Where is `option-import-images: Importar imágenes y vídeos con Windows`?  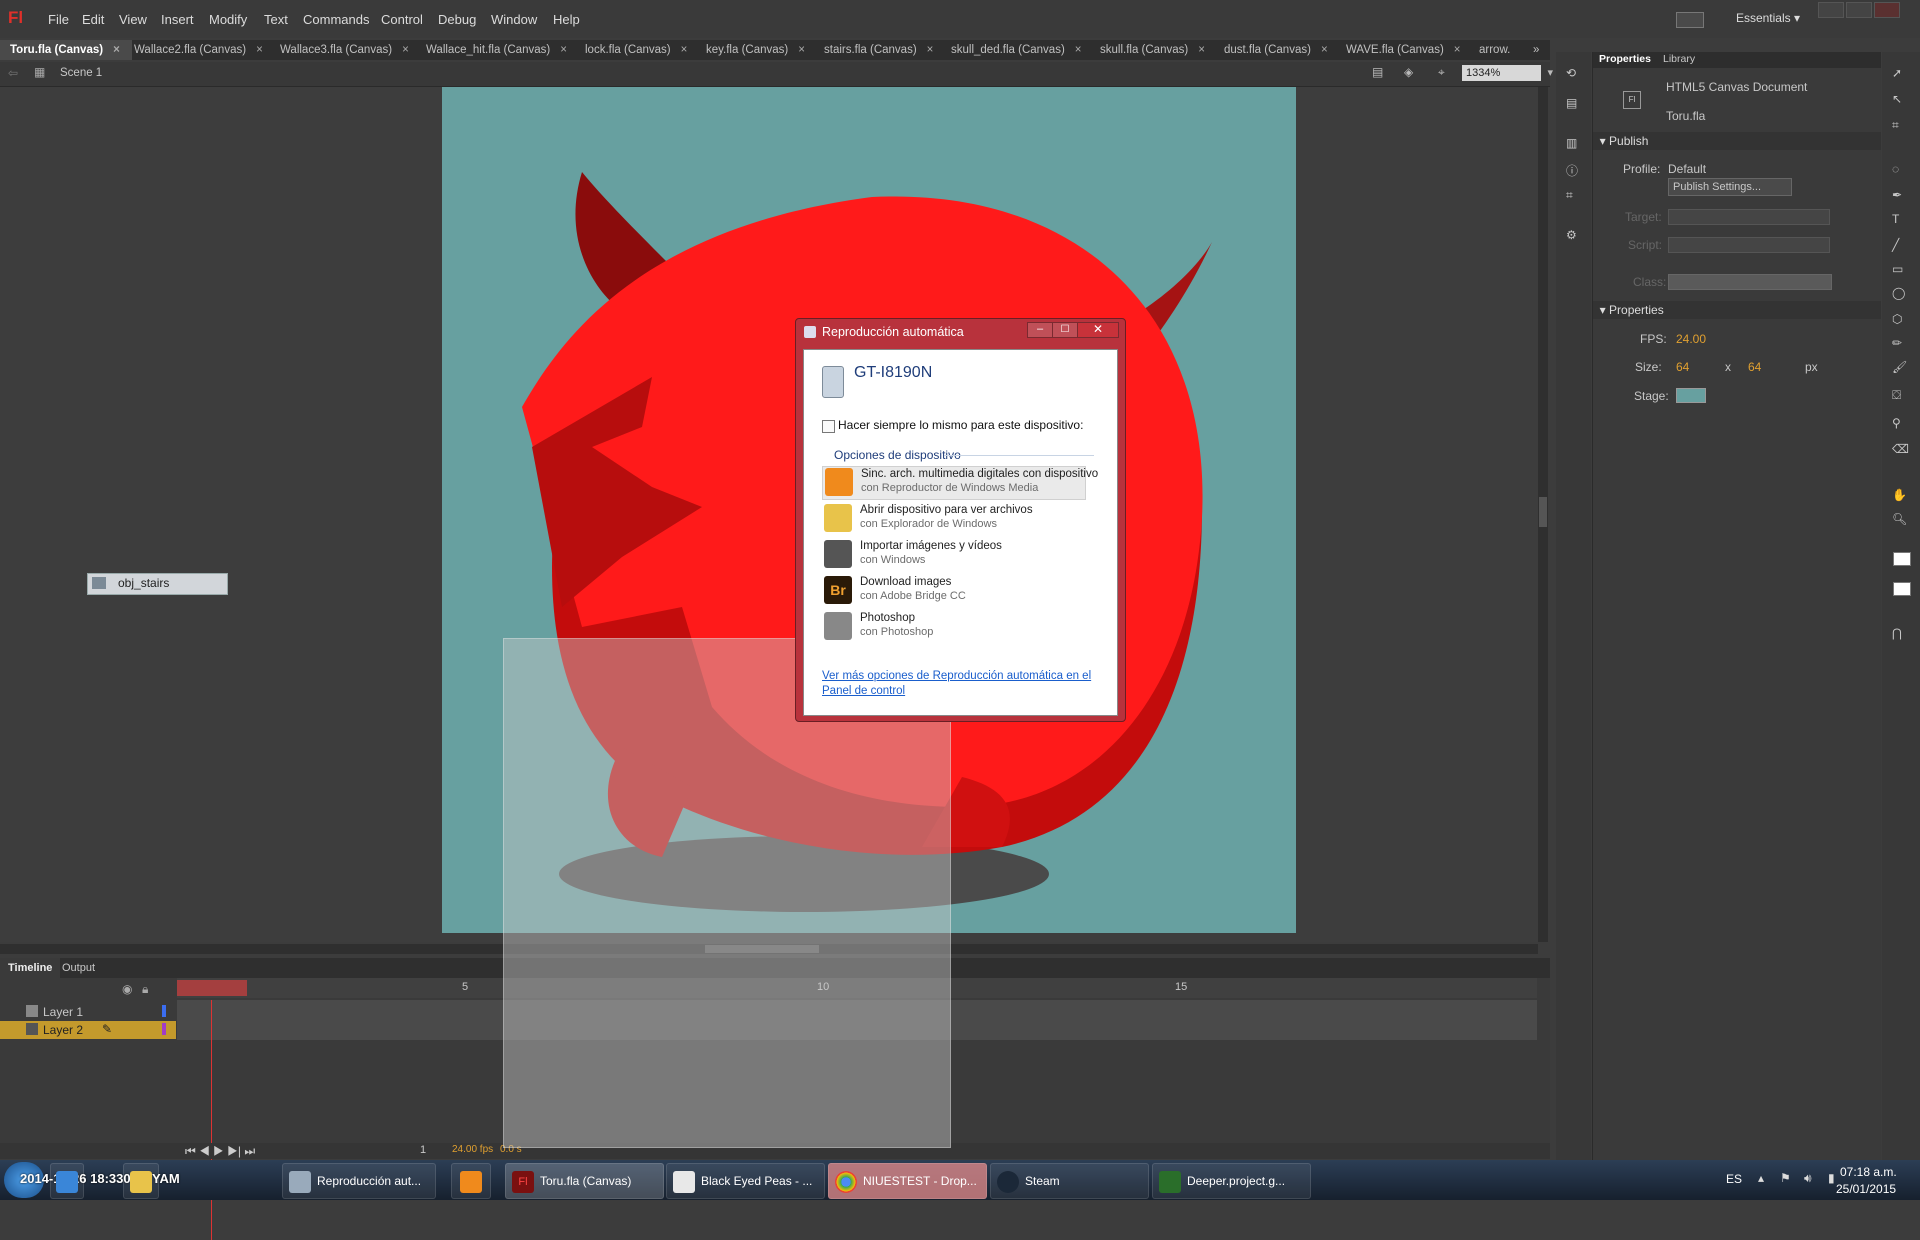 option-import-images: Importar imágenes y vídeos con Windows is located at coordinates (953, 555).